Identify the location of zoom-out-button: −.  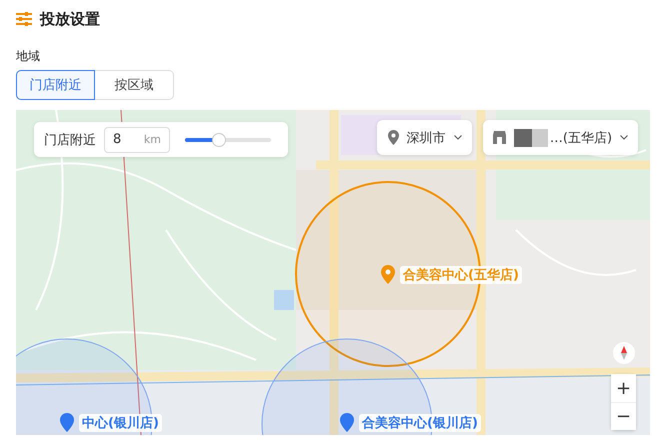
(623, 416).